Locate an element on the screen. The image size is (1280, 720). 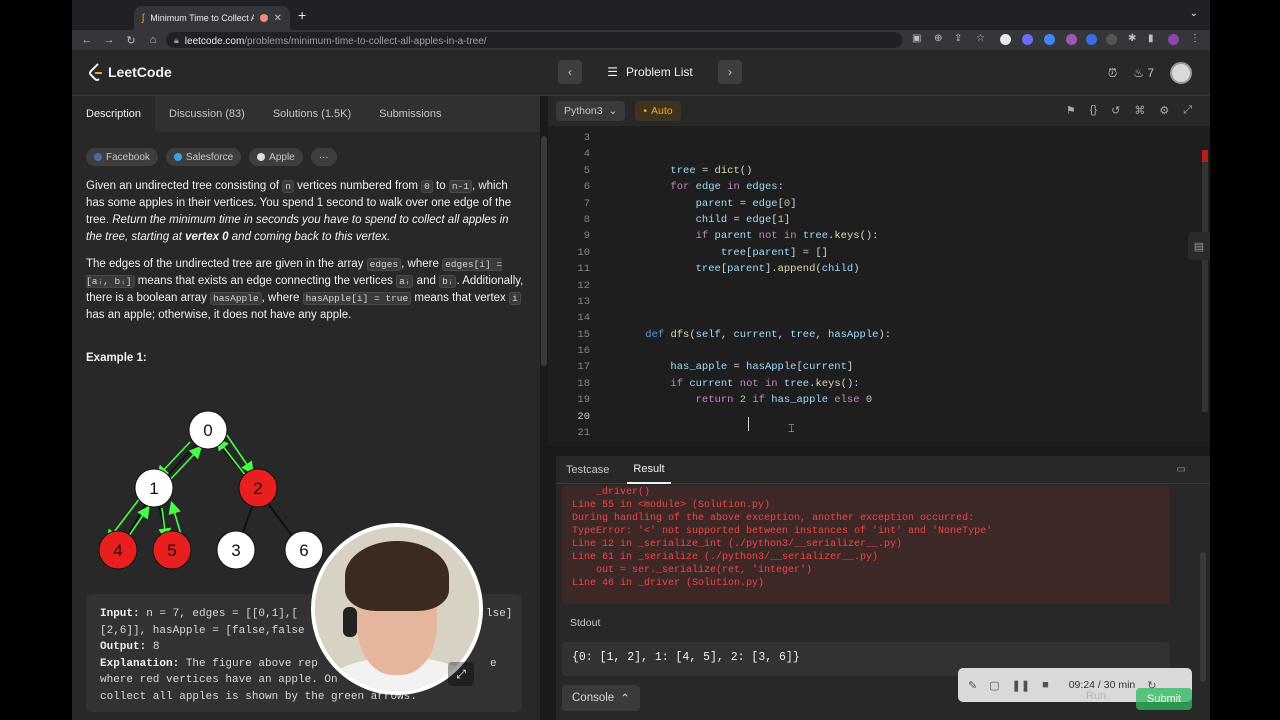
settings-icon: ⚙ is located at coordinates (1164, 110).